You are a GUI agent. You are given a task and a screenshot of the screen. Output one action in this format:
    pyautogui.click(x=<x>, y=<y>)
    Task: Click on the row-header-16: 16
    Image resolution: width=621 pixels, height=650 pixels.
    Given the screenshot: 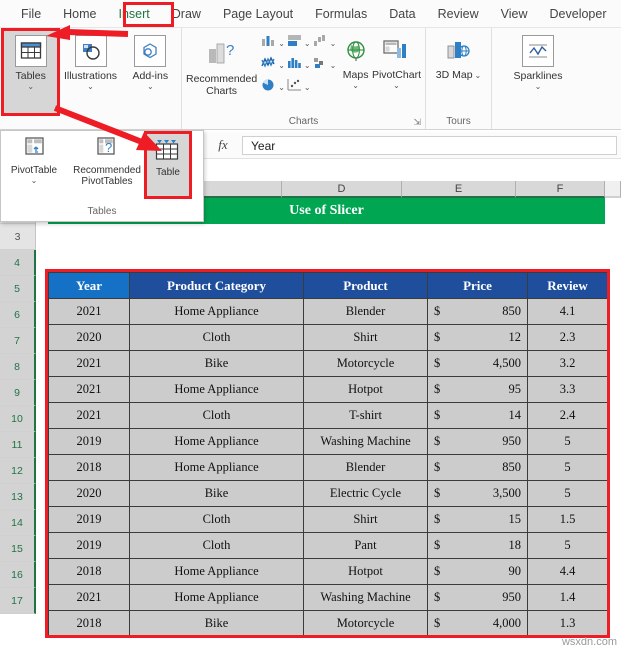 What is the action you would take?
    pyautogui.click(x=18, y=575)
    